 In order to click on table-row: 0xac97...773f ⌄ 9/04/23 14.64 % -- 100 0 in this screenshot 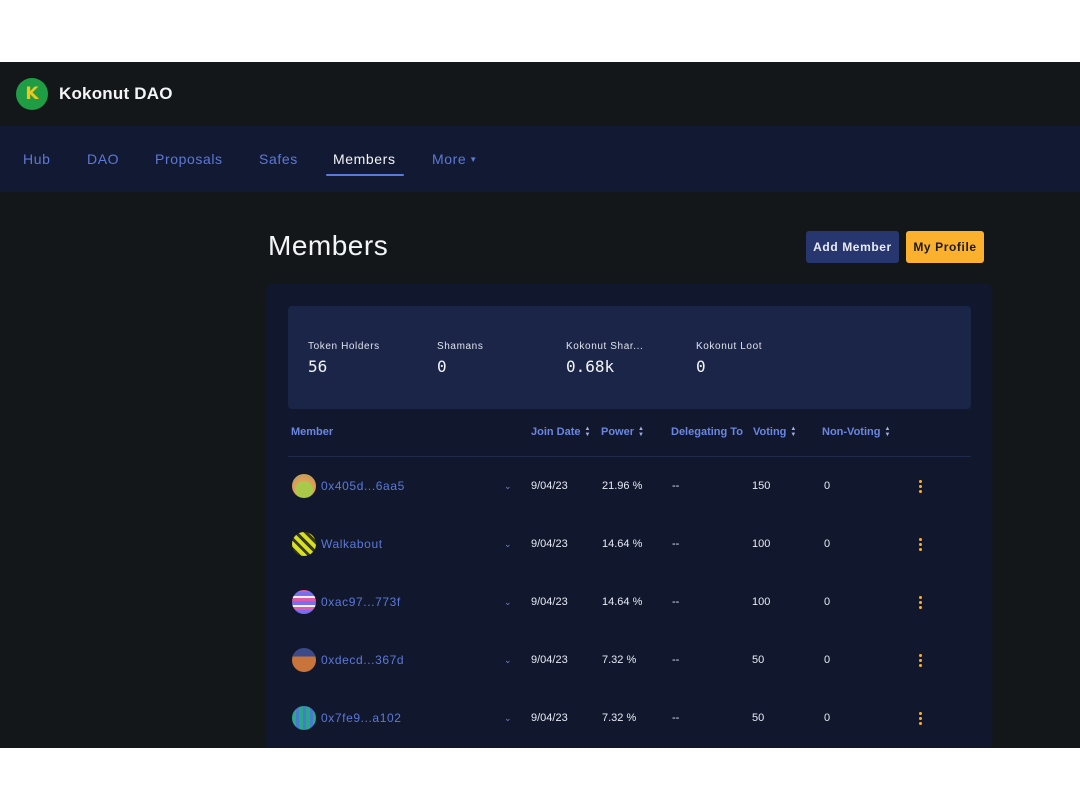, I will do `click(629, 602)`.